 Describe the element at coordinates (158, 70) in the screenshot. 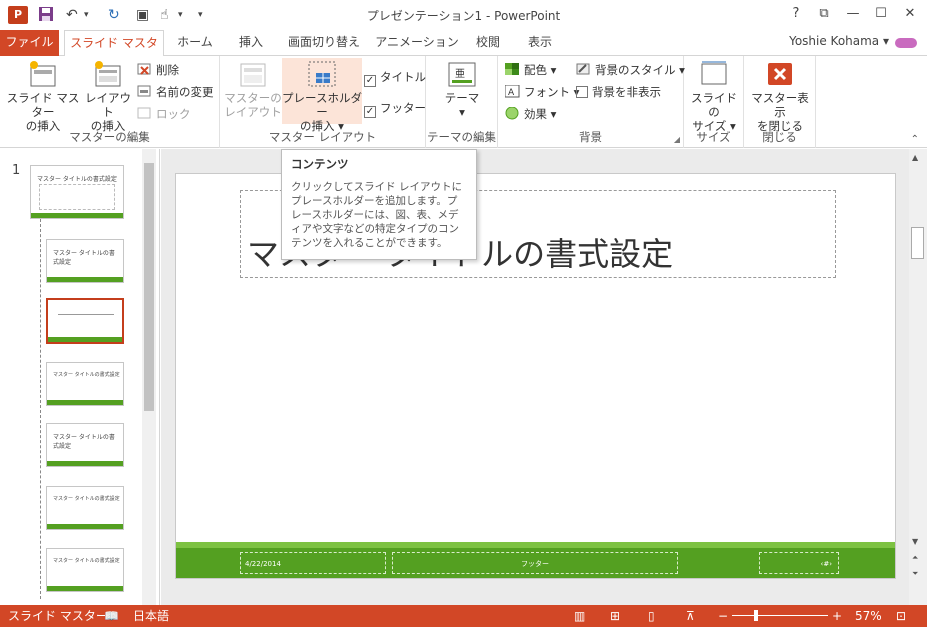

I see `delete-button: 削除` at that location.